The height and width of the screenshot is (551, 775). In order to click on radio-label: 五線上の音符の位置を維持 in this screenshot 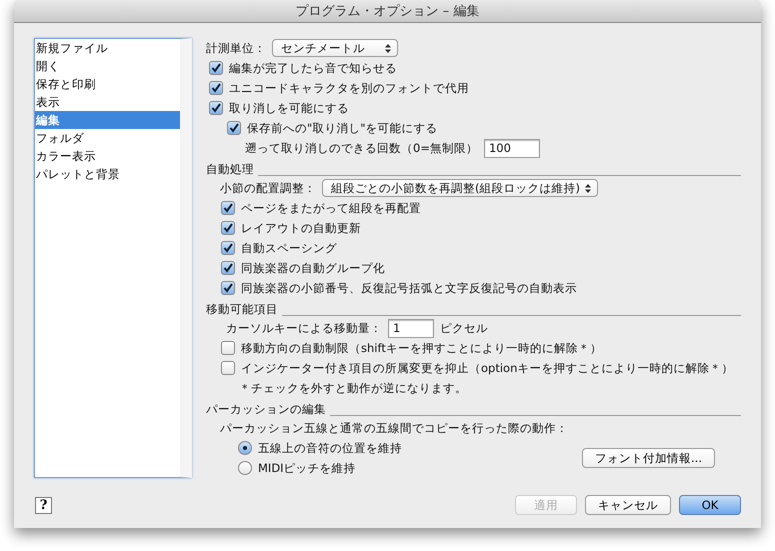, I will do `click(330, 448)`.